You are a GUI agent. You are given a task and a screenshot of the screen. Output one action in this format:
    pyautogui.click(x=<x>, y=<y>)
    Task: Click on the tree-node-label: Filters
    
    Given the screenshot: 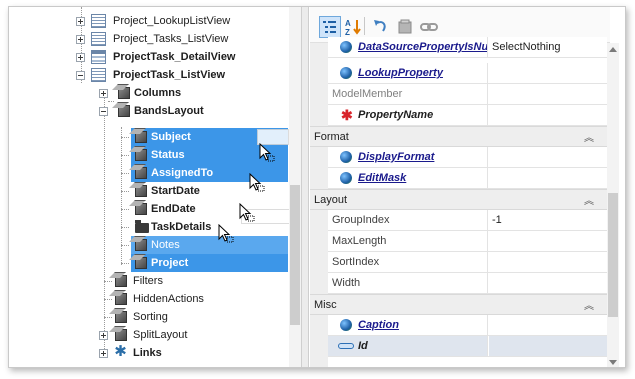 What is the action you would take?
    pyautogui.click(x=148, y=281)
    